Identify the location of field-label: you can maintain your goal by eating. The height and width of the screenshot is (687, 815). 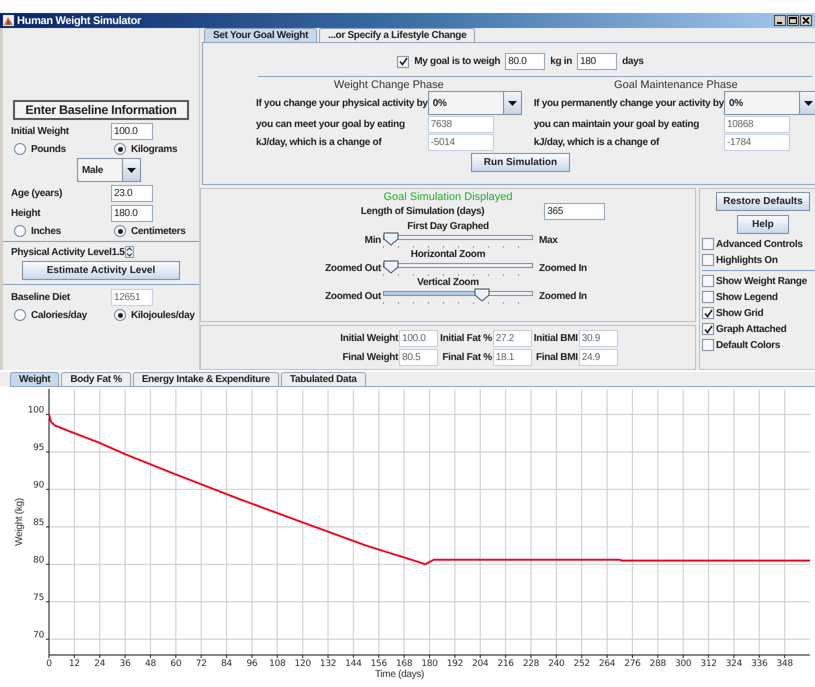
(617, 124).